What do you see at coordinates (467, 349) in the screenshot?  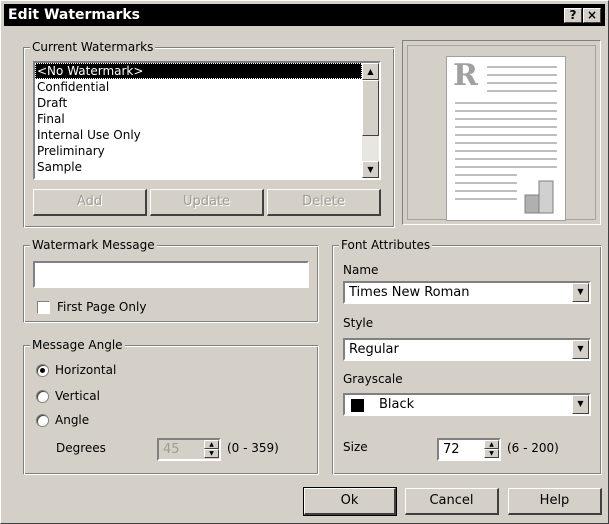 I see `font-style-dropdown: Regular ▼` at bounding box center [467, 349].